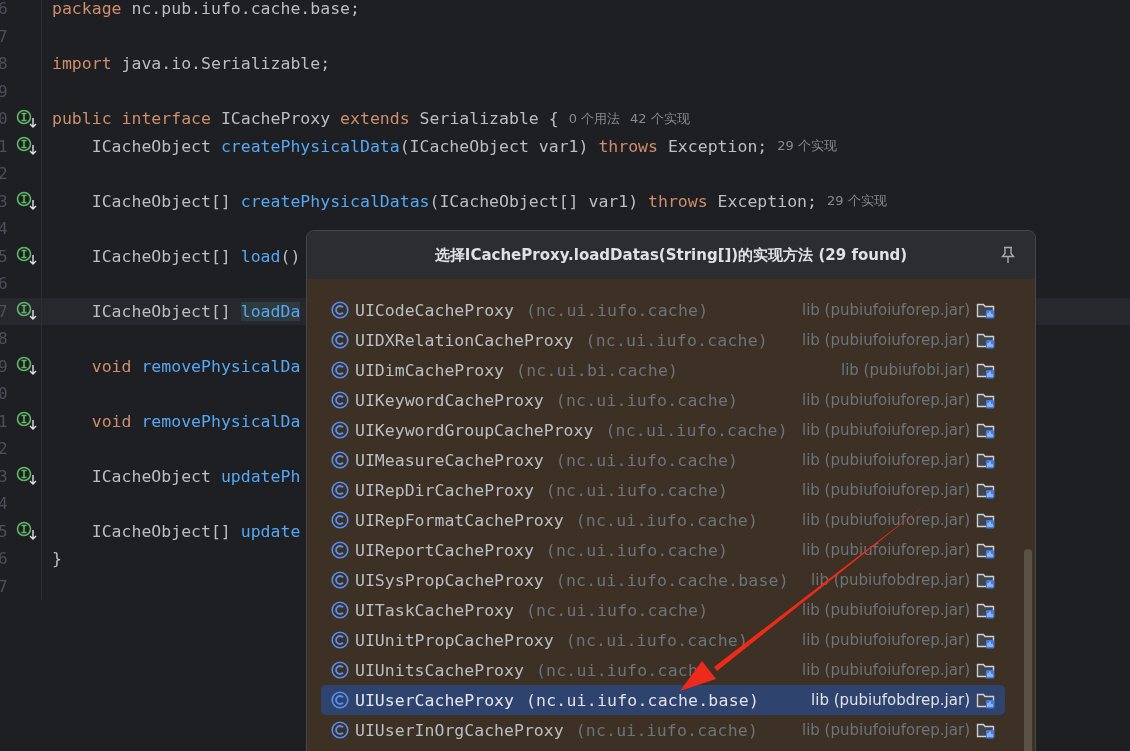 The width and height of the screenshot is (1130, 751). I want to click on code-text: java.io.Serializable;, so click(225, 64).